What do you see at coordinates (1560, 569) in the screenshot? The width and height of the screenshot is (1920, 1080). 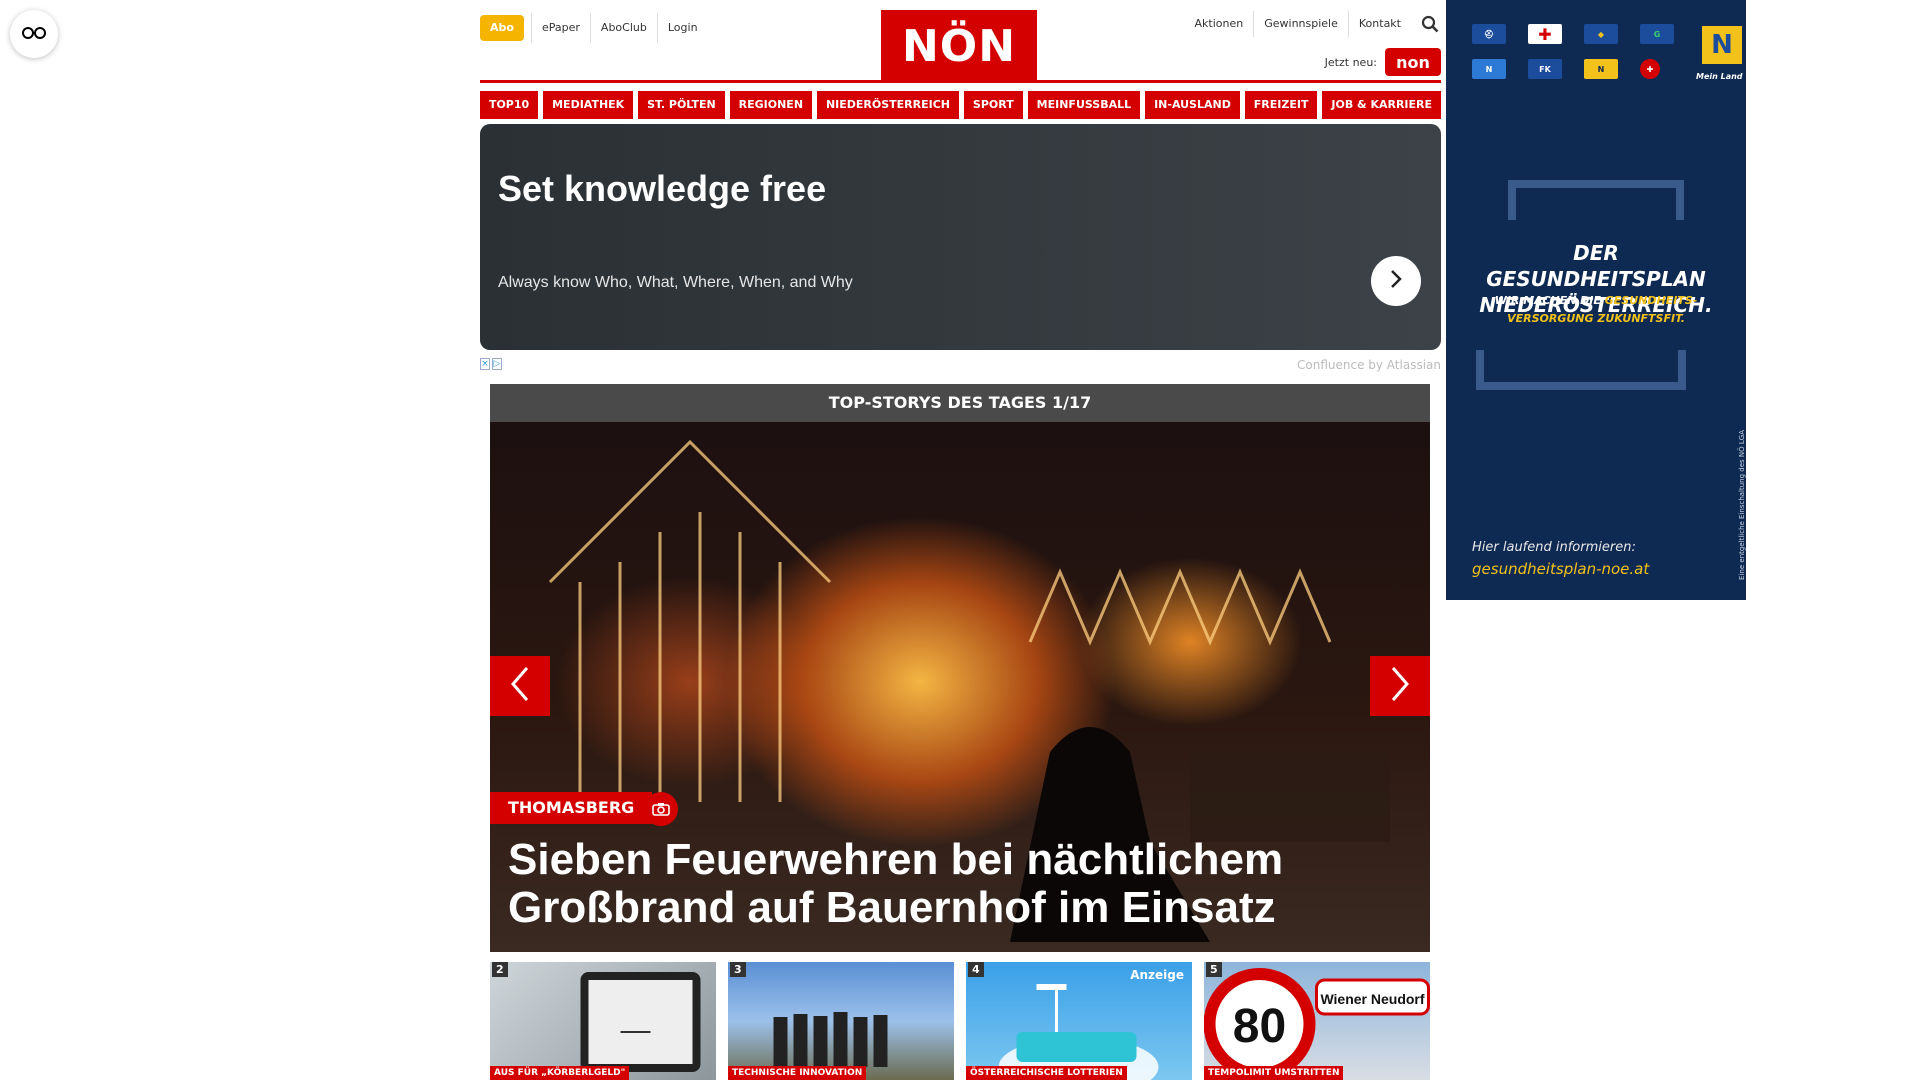 I see `sidebar-ad-url: gesundheitsplan-noe.at` at bounding box center [1560, 569].